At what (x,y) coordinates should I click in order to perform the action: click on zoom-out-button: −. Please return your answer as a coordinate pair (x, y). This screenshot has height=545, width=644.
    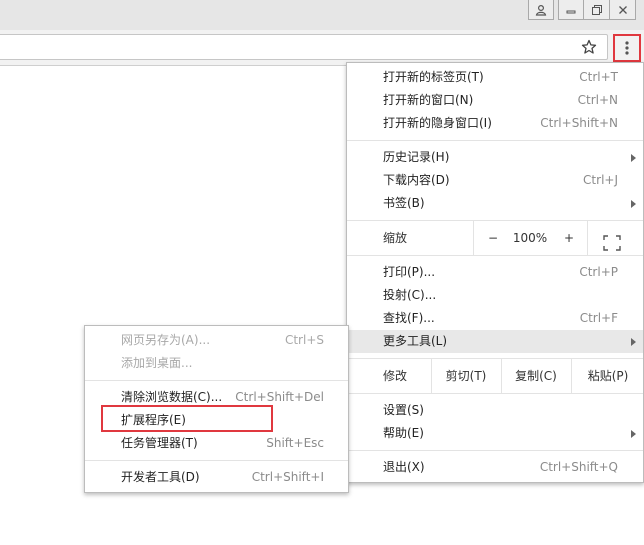
    Looking at the image, I should click on (493, 238).